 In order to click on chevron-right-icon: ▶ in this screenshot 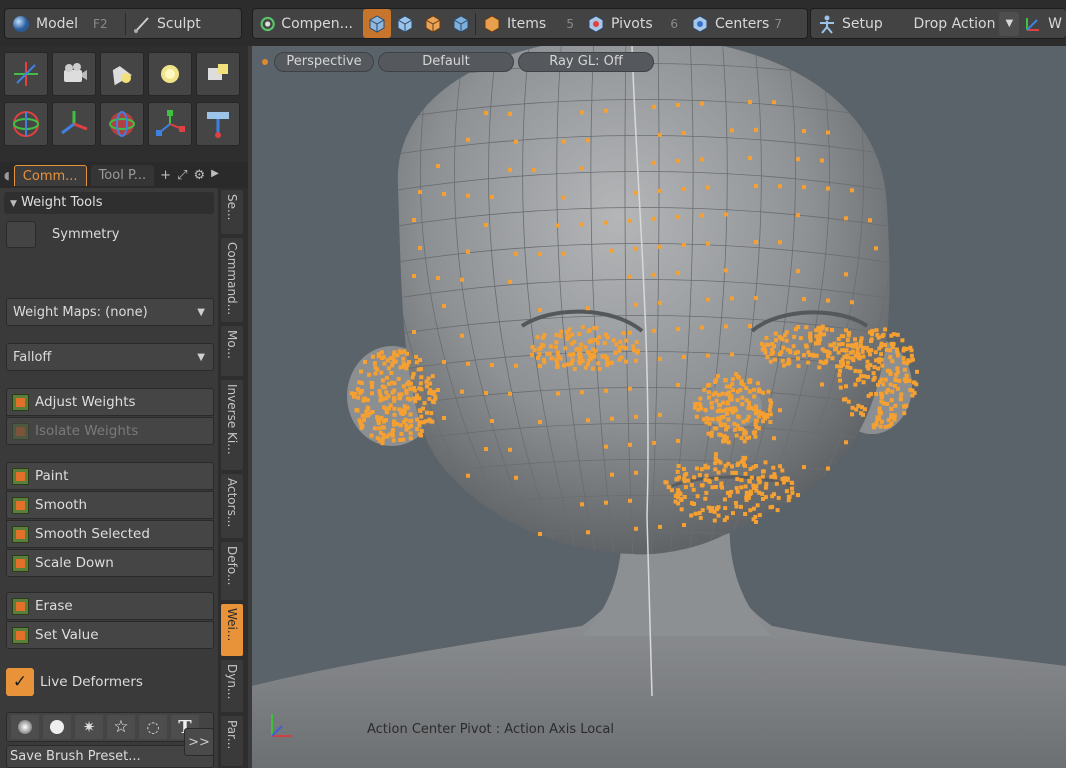, I will do `click(215, 175)`.